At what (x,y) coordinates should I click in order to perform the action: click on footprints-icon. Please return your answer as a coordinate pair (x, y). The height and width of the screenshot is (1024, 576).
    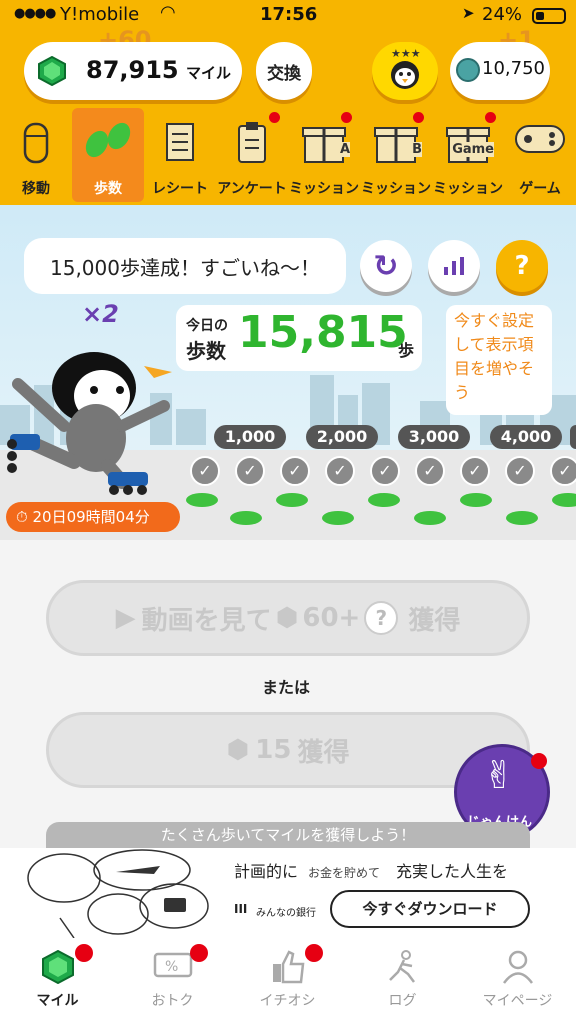
    Looking at the image, I should click on (108, 140).